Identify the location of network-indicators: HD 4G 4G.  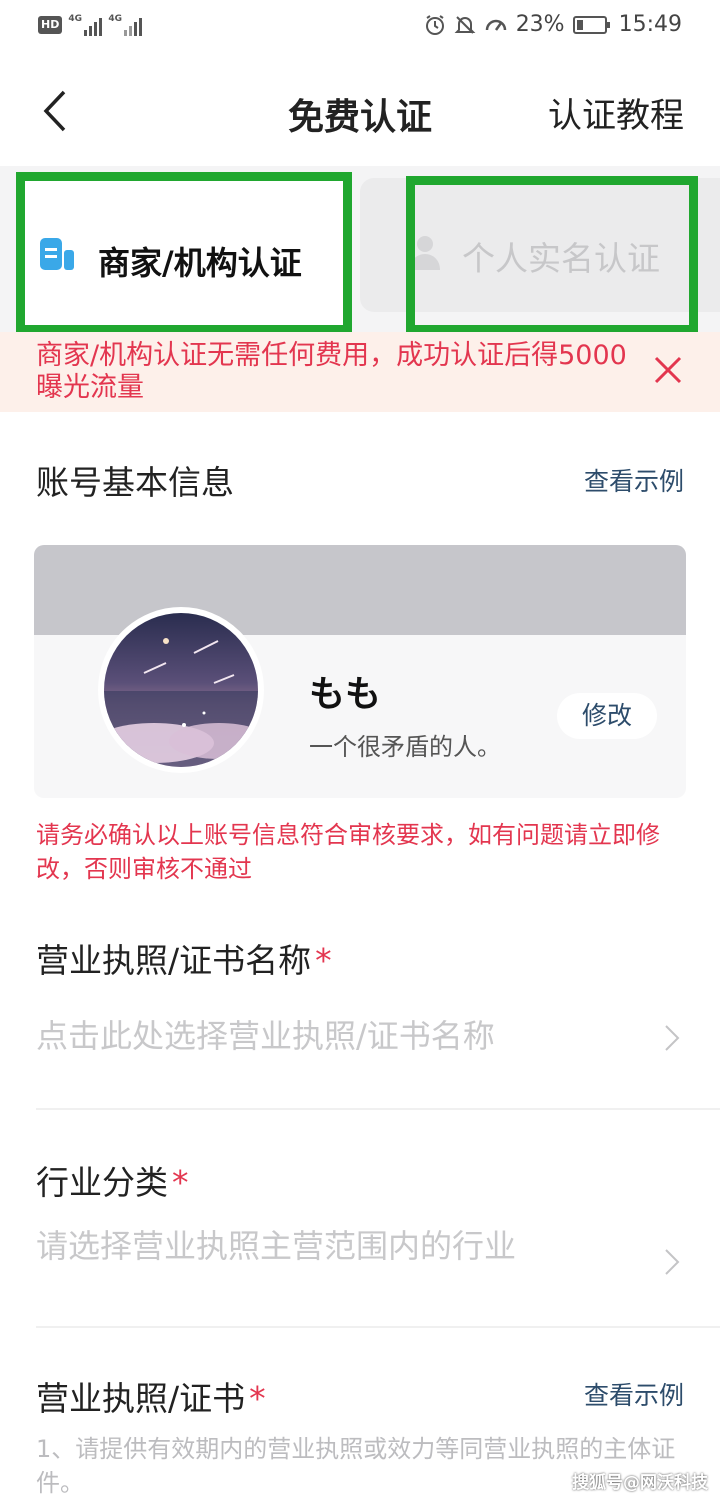
(90, 25).